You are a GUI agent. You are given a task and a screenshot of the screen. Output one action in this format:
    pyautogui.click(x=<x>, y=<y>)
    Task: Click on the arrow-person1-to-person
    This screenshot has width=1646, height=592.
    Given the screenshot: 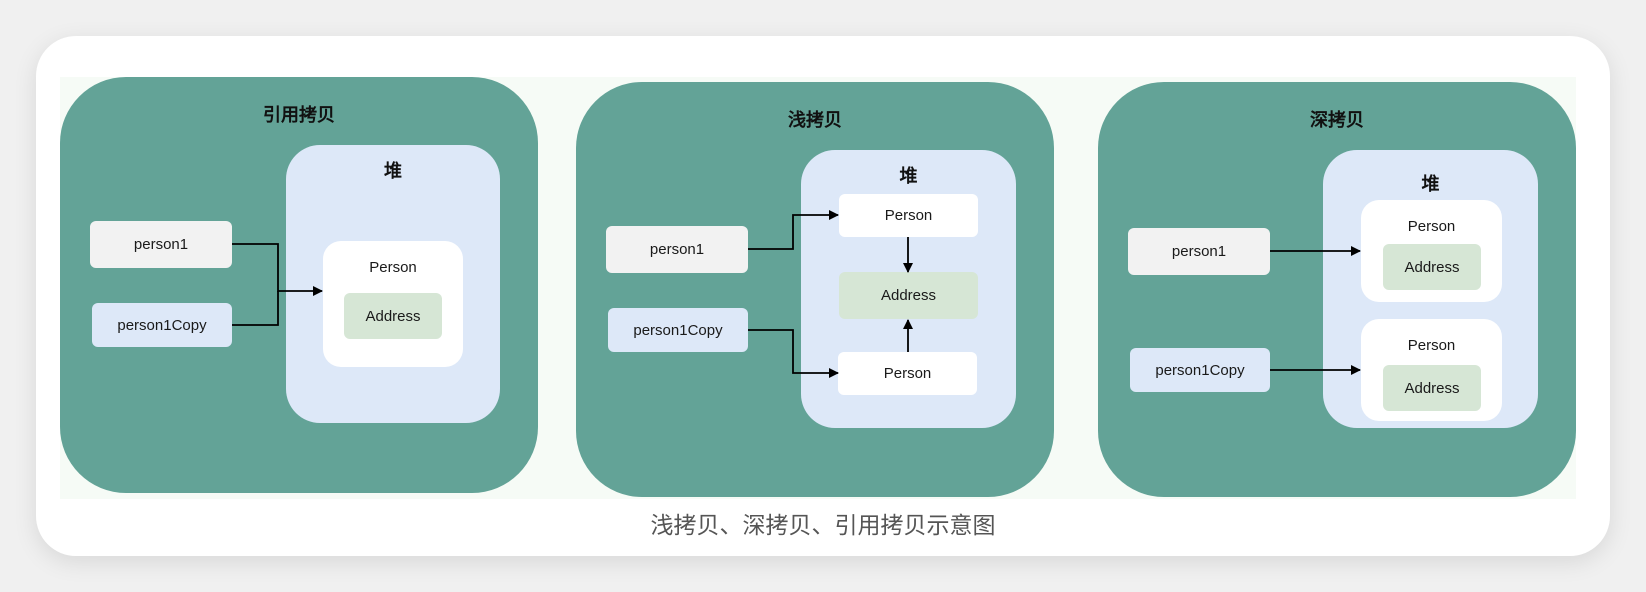 What is the action you would take?
    pyautogui.click(x=277, y=269)
    